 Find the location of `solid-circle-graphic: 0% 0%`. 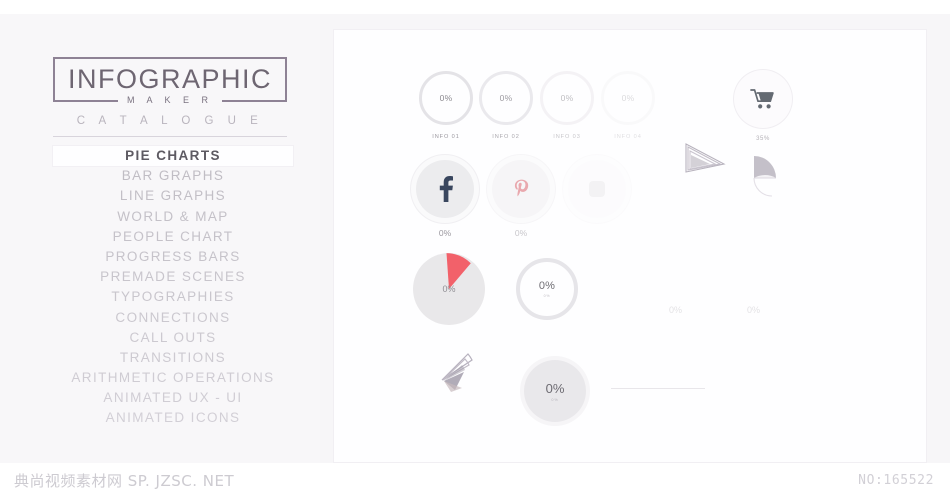

solid-circle-graphic: 0% 0% is located at coordinates (555, 391).